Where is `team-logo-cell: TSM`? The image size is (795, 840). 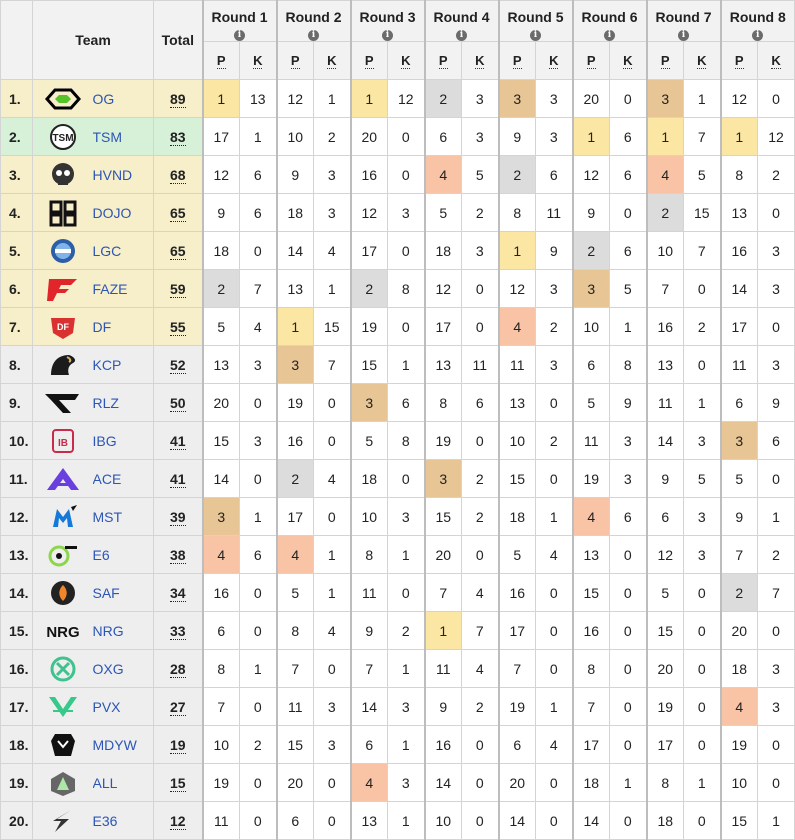
team-logo-cell: TSM is located at coordinates (62, 136).